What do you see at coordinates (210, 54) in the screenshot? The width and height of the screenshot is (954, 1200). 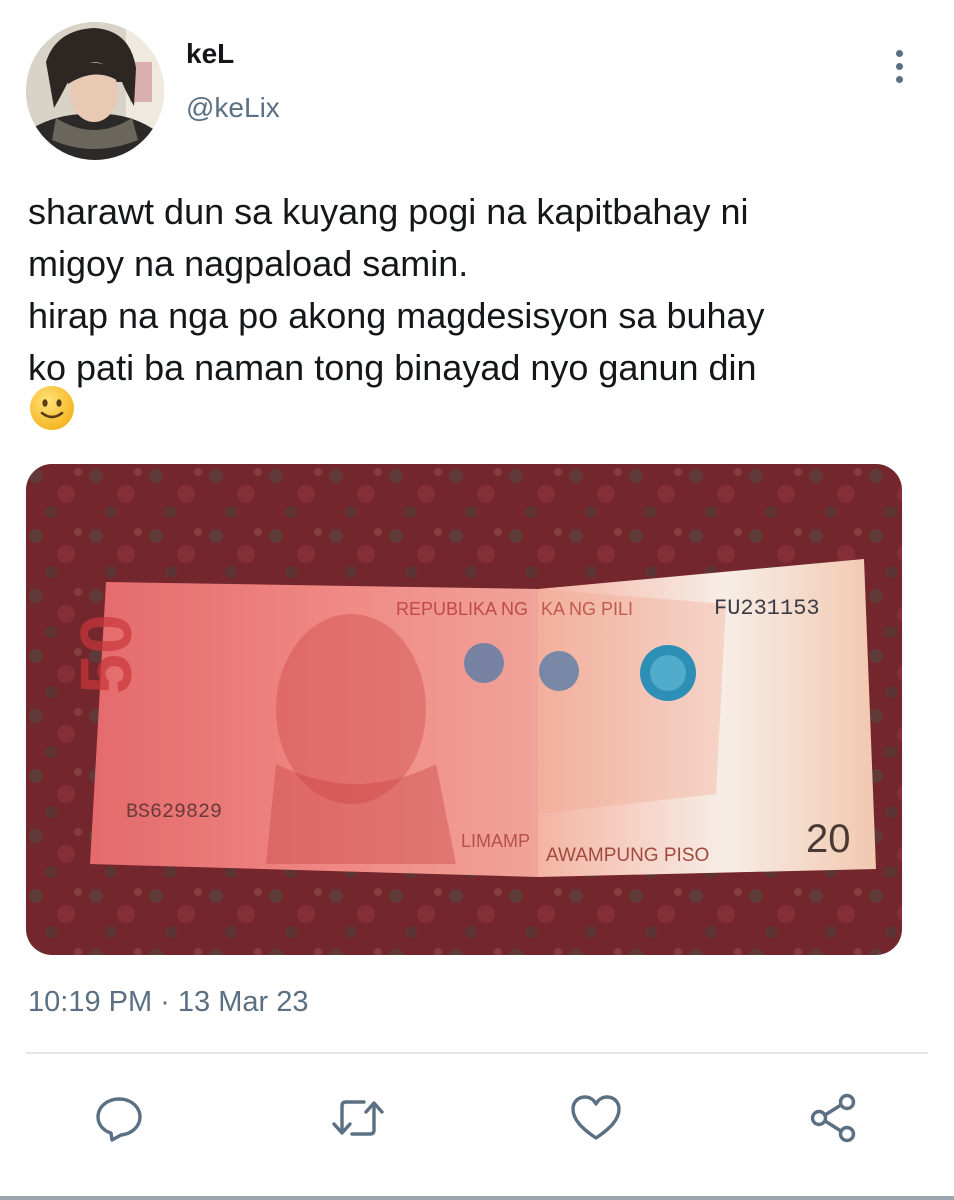 I see `display-name: keL` at bounding box center [210, 54].